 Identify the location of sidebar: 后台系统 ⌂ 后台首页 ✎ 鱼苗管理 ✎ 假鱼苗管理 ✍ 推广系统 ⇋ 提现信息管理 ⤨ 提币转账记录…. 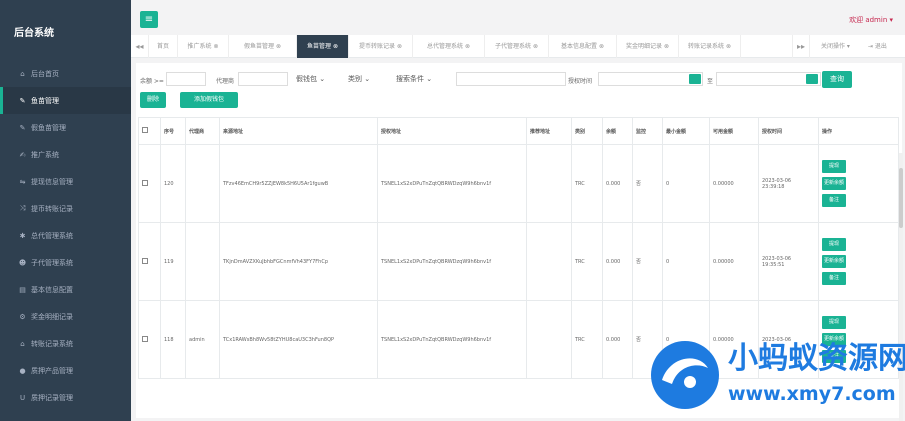
(65, 210).